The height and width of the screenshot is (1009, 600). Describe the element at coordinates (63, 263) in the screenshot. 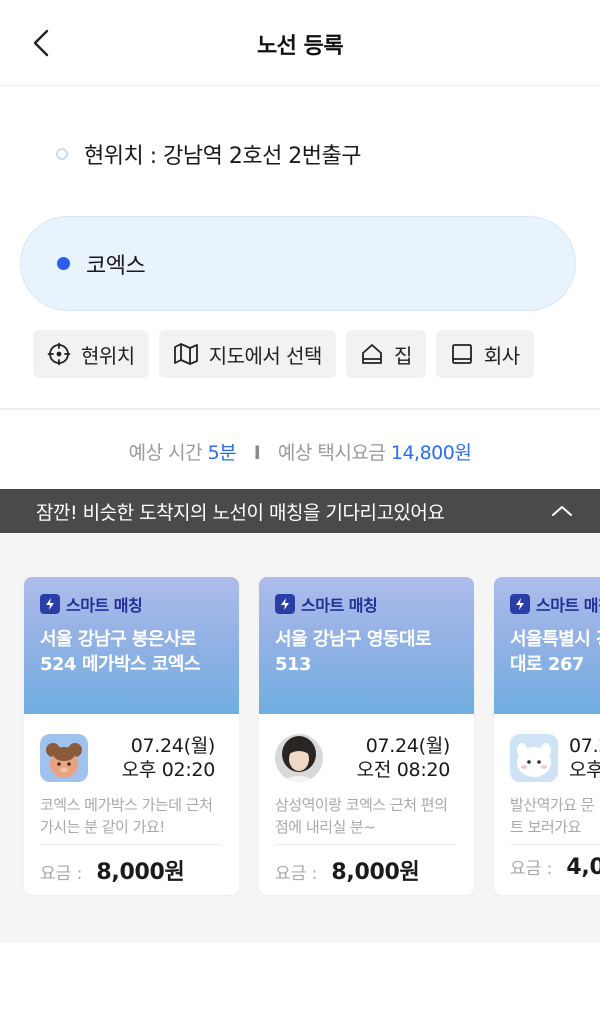

I see `destination-dot-icon` at that location.